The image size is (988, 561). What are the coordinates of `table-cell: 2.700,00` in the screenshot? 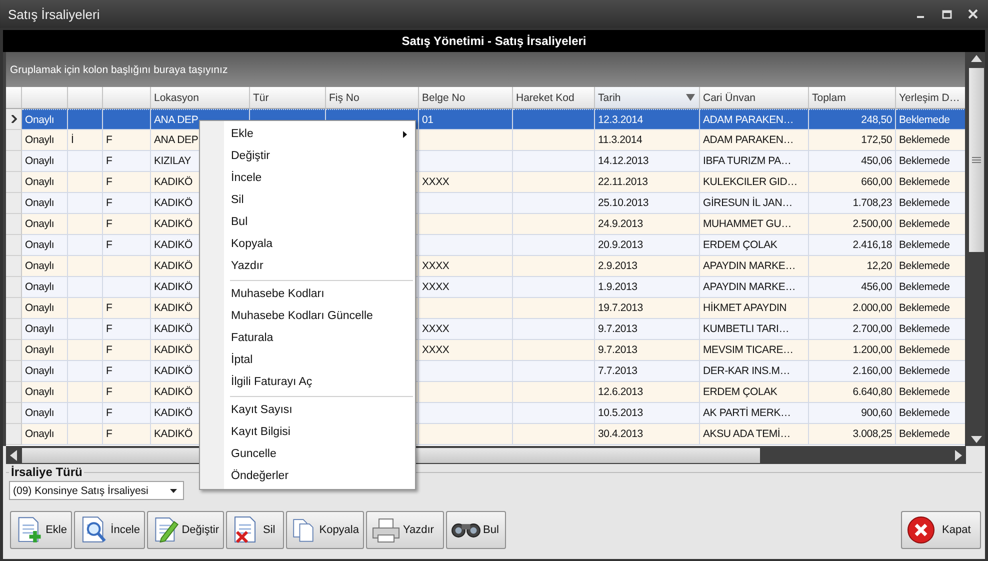 It's located at (872, 329).